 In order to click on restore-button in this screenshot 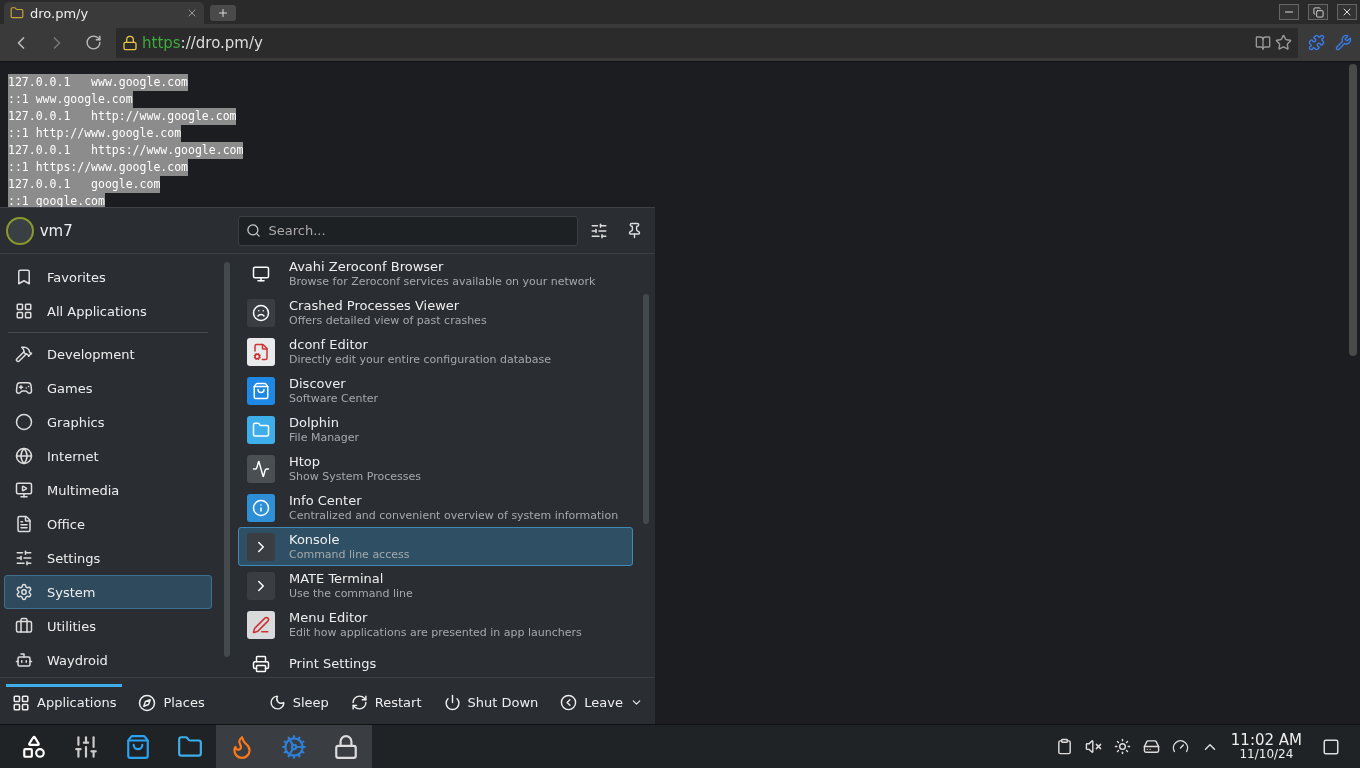, I will do `click(1318, 12)`.